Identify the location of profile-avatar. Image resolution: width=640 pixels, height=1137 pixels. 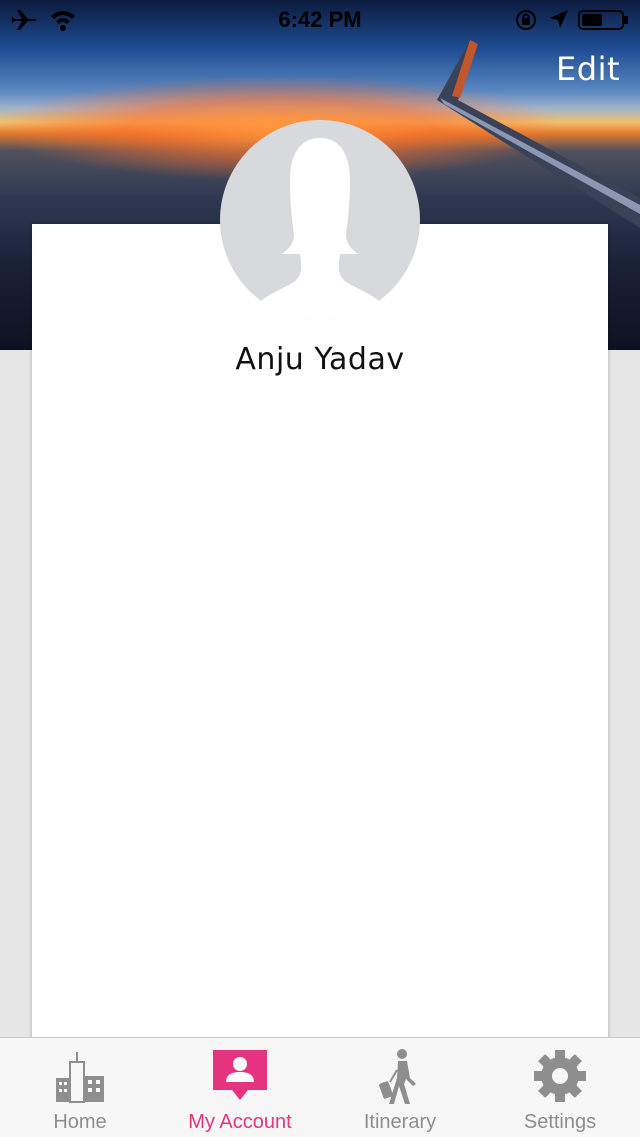
(320, 220).